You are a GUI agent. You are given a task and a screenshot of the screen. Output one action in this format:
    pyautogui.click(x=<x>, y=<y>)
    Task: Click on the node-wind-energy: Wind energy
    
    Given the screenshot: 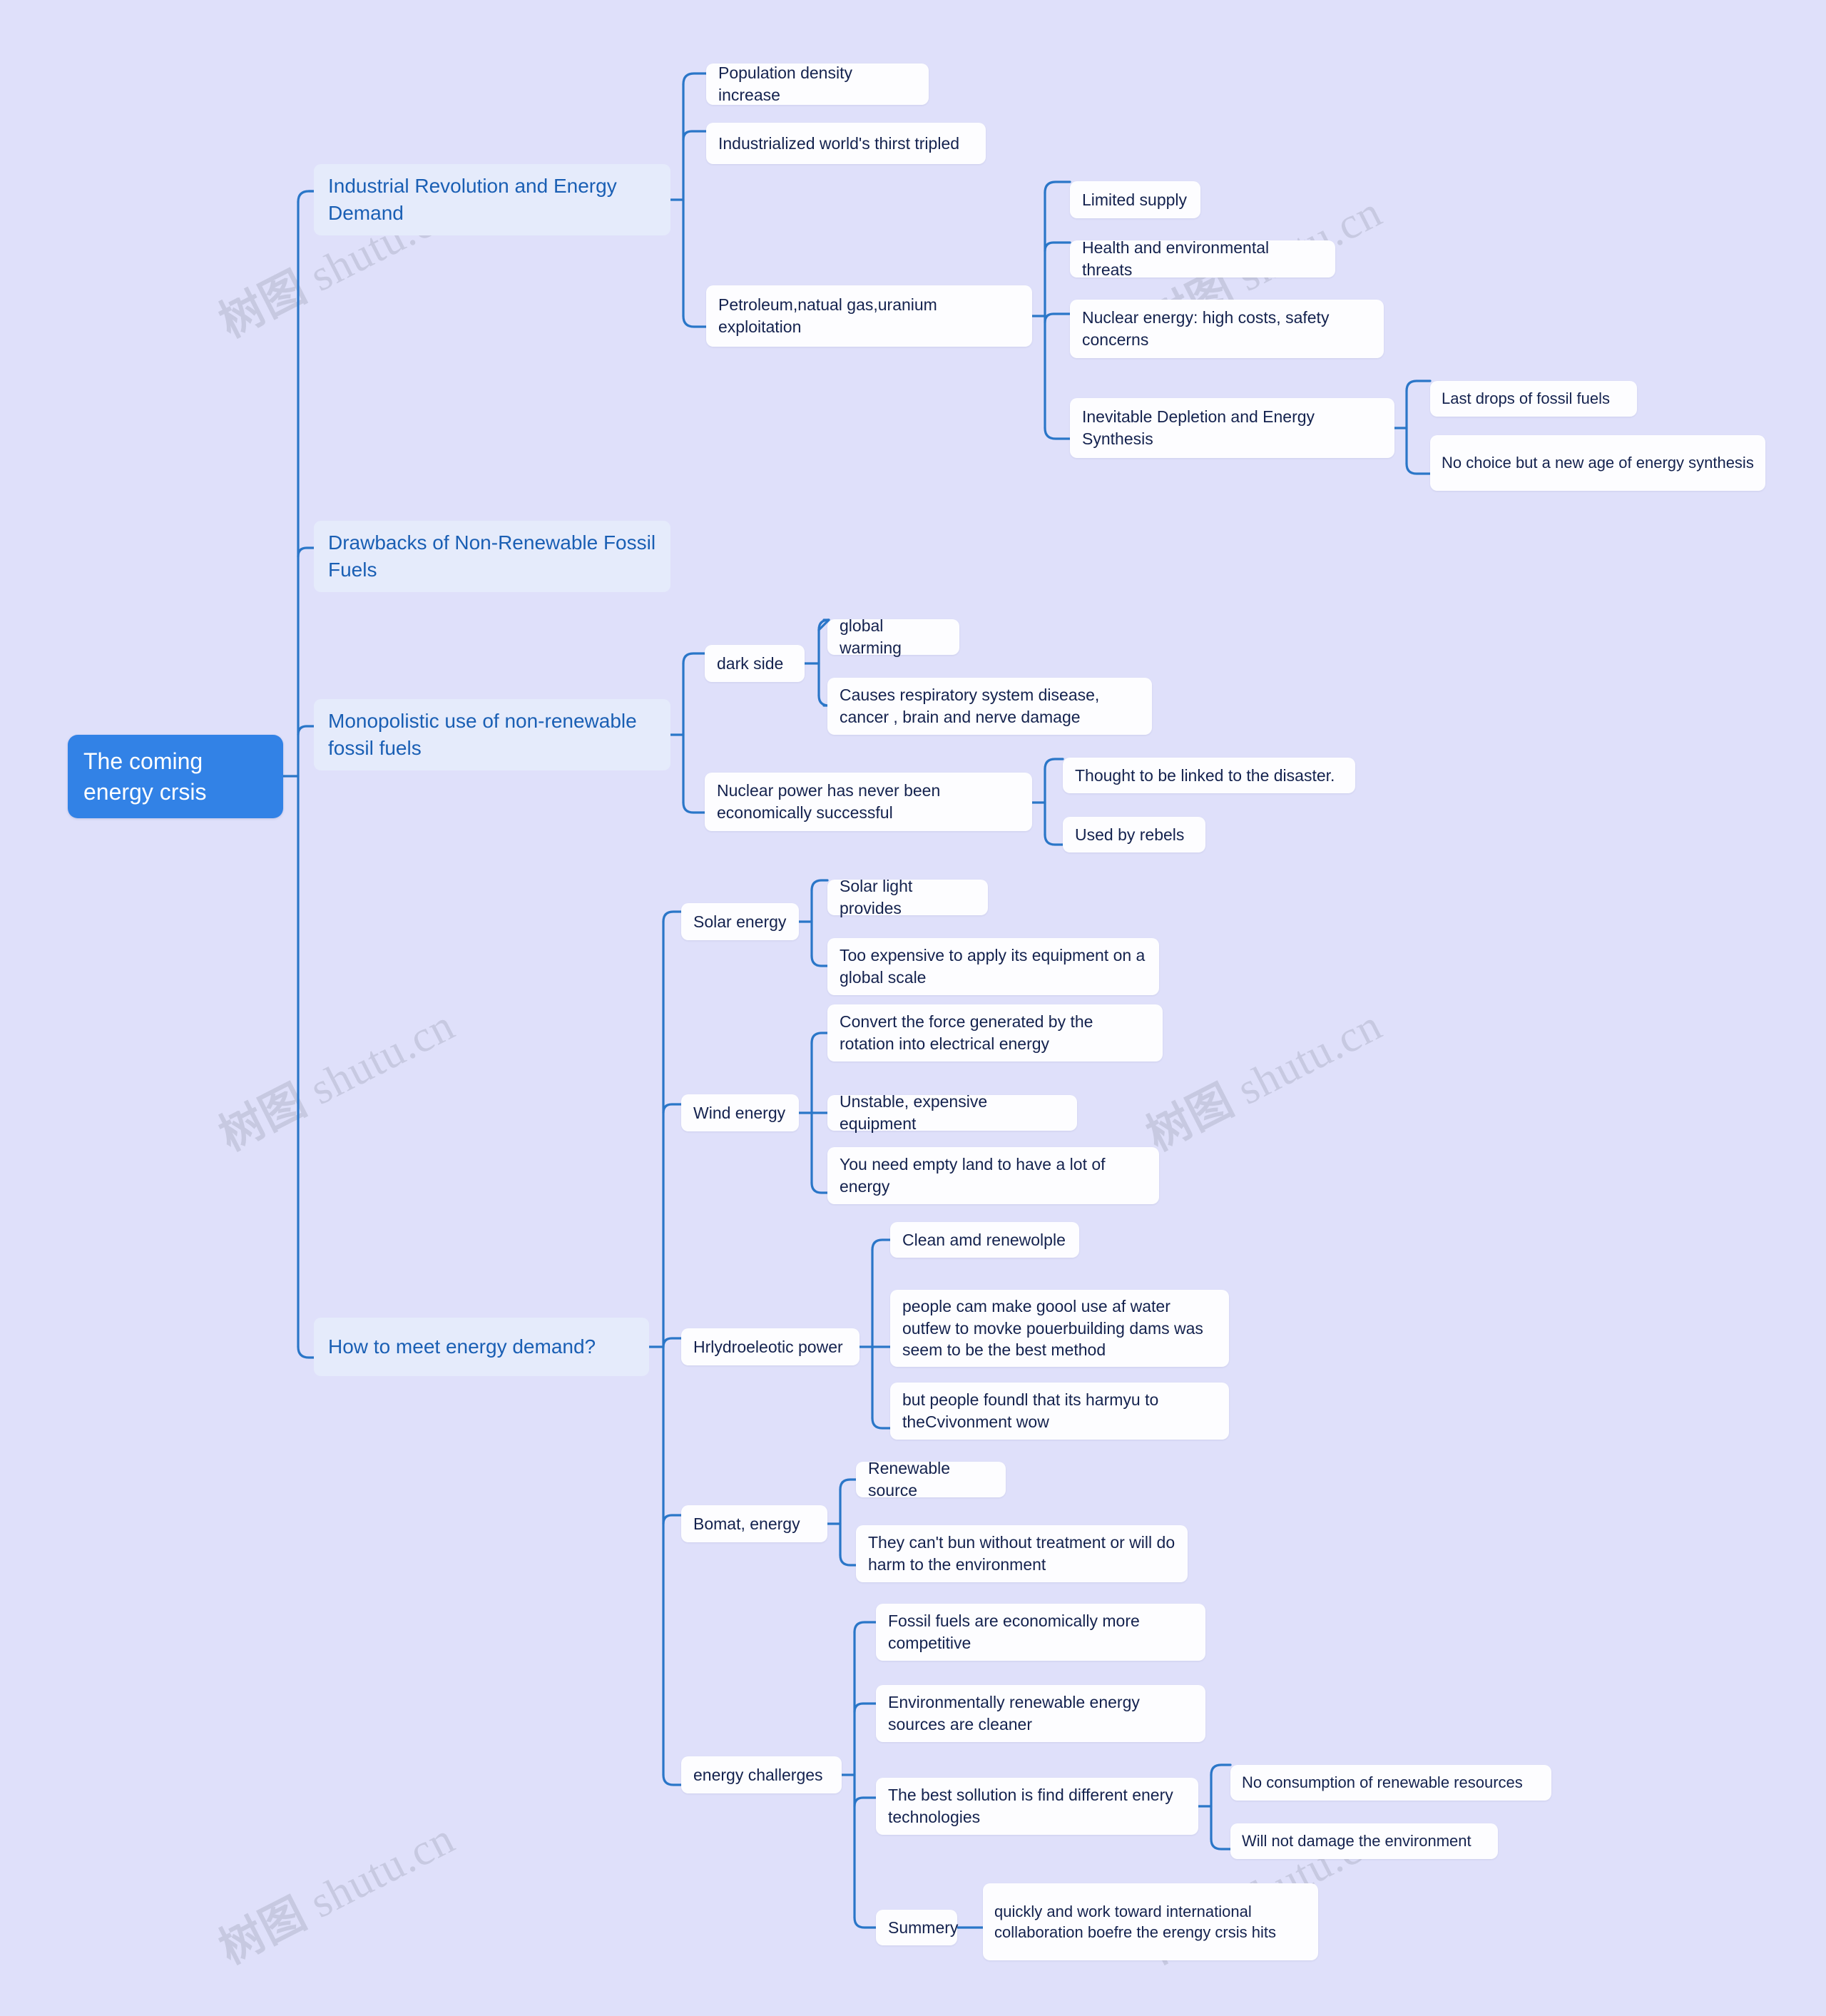 What is the action you would take?
    pyautogui.click(x=740, y=1112)
    